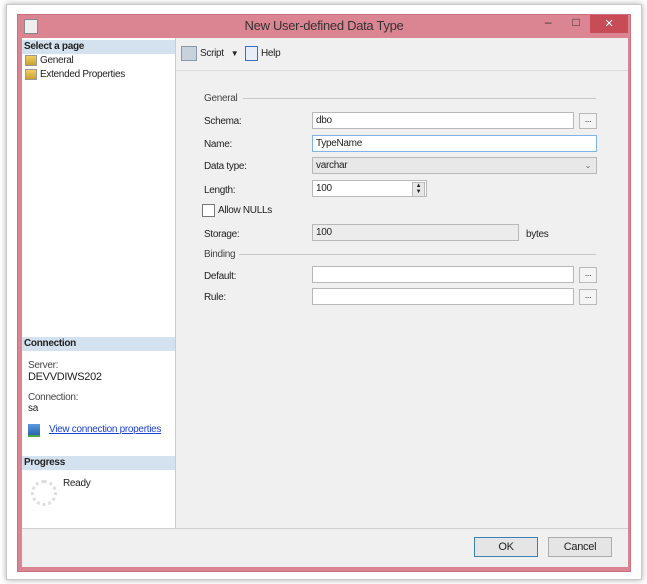 The height and width of the screenshot is (584, 647). I want to click on length-value: 100, so click(324, 188).